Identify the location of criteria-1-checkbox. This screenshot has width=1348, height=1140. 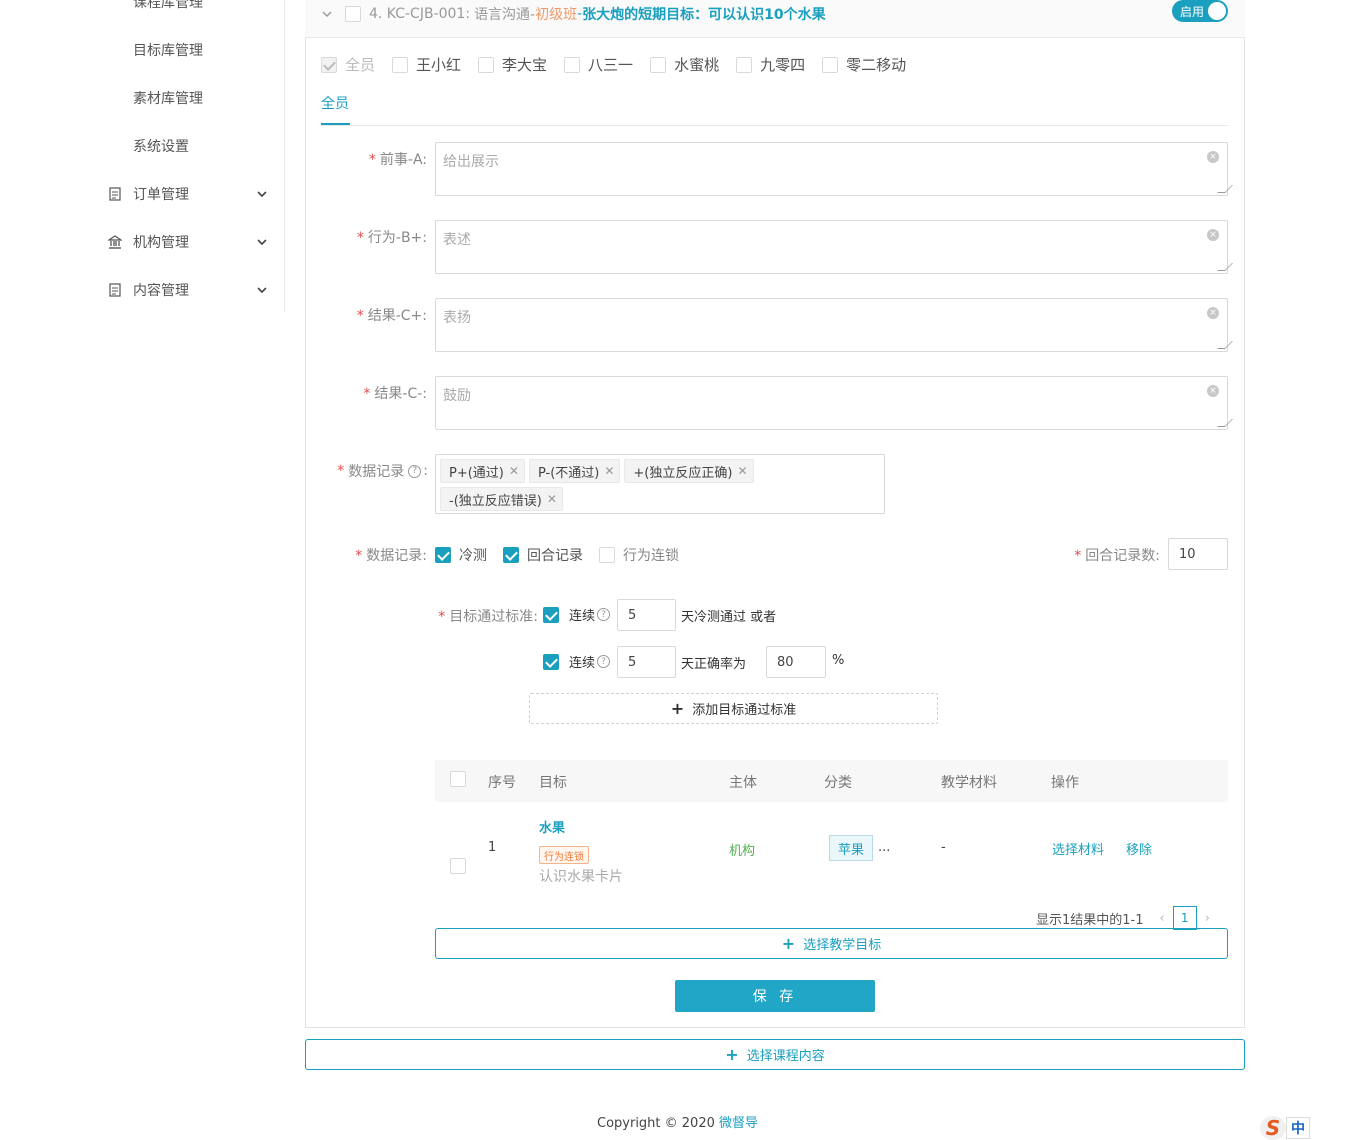
(551, 614).